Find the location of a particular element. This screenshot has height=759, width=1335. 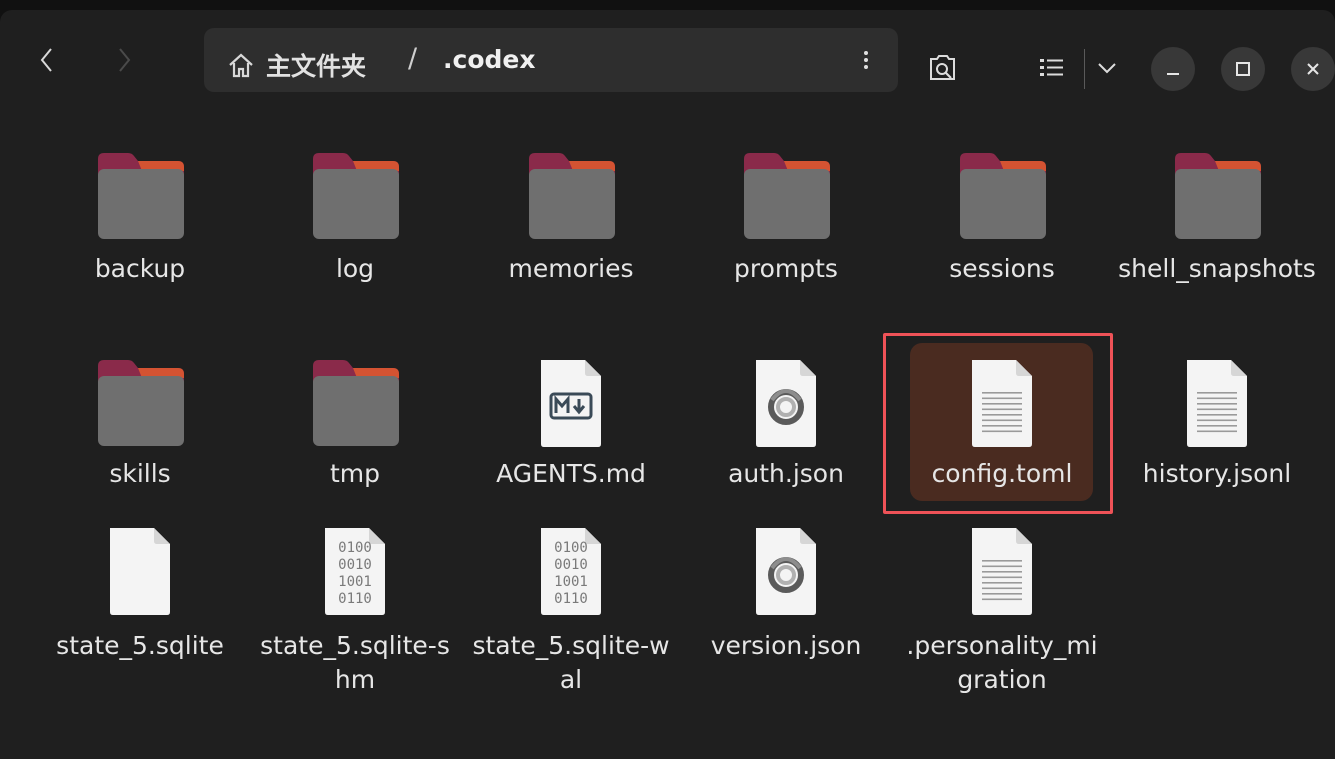

file-name-label: AGENTS.md is located at coordinates (571, 473).